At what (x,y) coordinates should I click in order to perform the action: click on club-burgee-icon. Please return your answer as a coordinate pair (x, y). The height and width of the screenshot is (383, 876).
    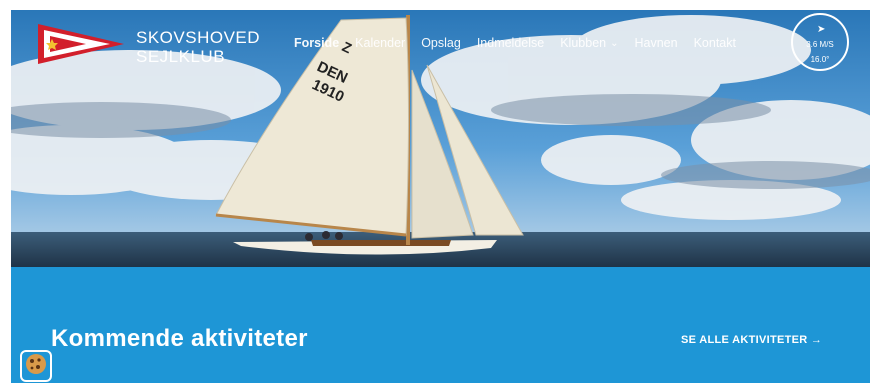
    Looking at the image, I should click on (81, 46).